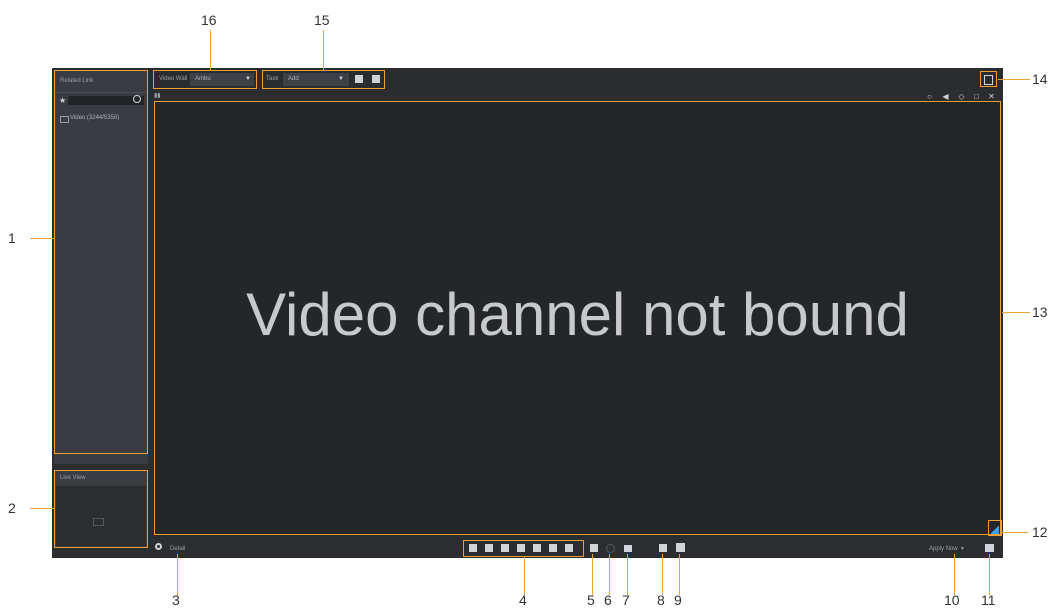 Image resolution: width=1054 pixels, height=608 pixels. Describe the element at coordinates (591, 600) in the screenshot. I see `callout-5: 5` at that location.